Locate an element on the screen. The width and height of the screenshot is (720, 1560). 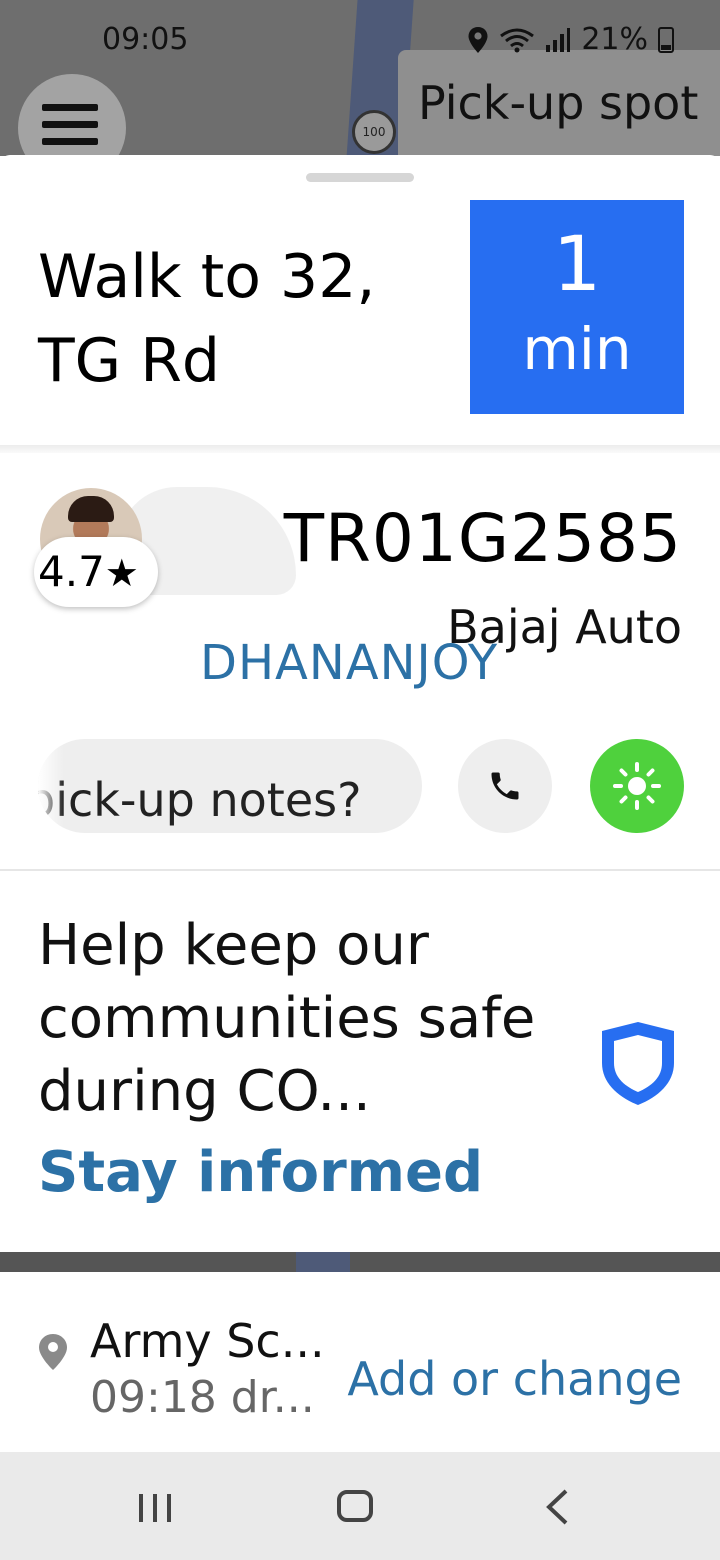
battery-percent: 21% is located at coordinates (614, 39).